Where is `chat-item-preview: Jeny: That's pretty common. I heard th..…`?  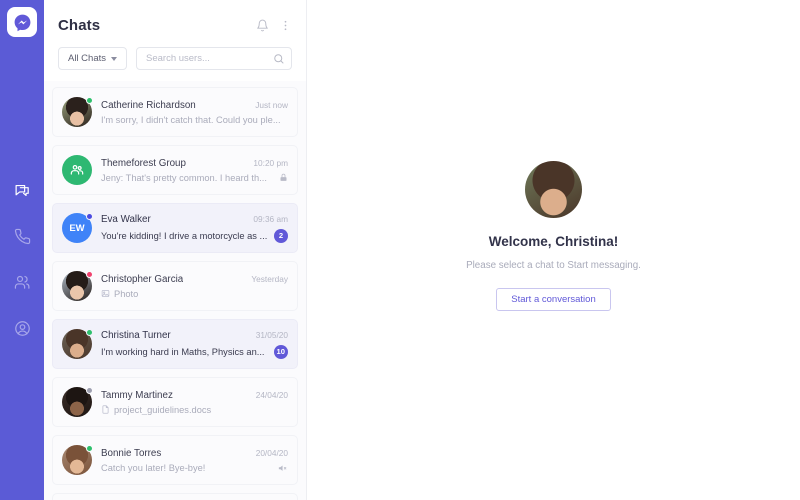
chat-item-preview: Jeny: That's pretty common. I heard th..… is located at coordinates (184, 178).